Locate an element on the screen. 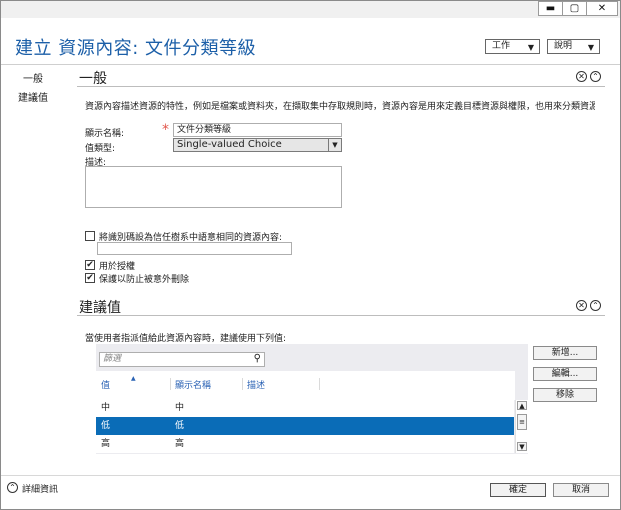  page-title: 建立 資源內容: 文件分類等級 is located at coordinates (136, 48).